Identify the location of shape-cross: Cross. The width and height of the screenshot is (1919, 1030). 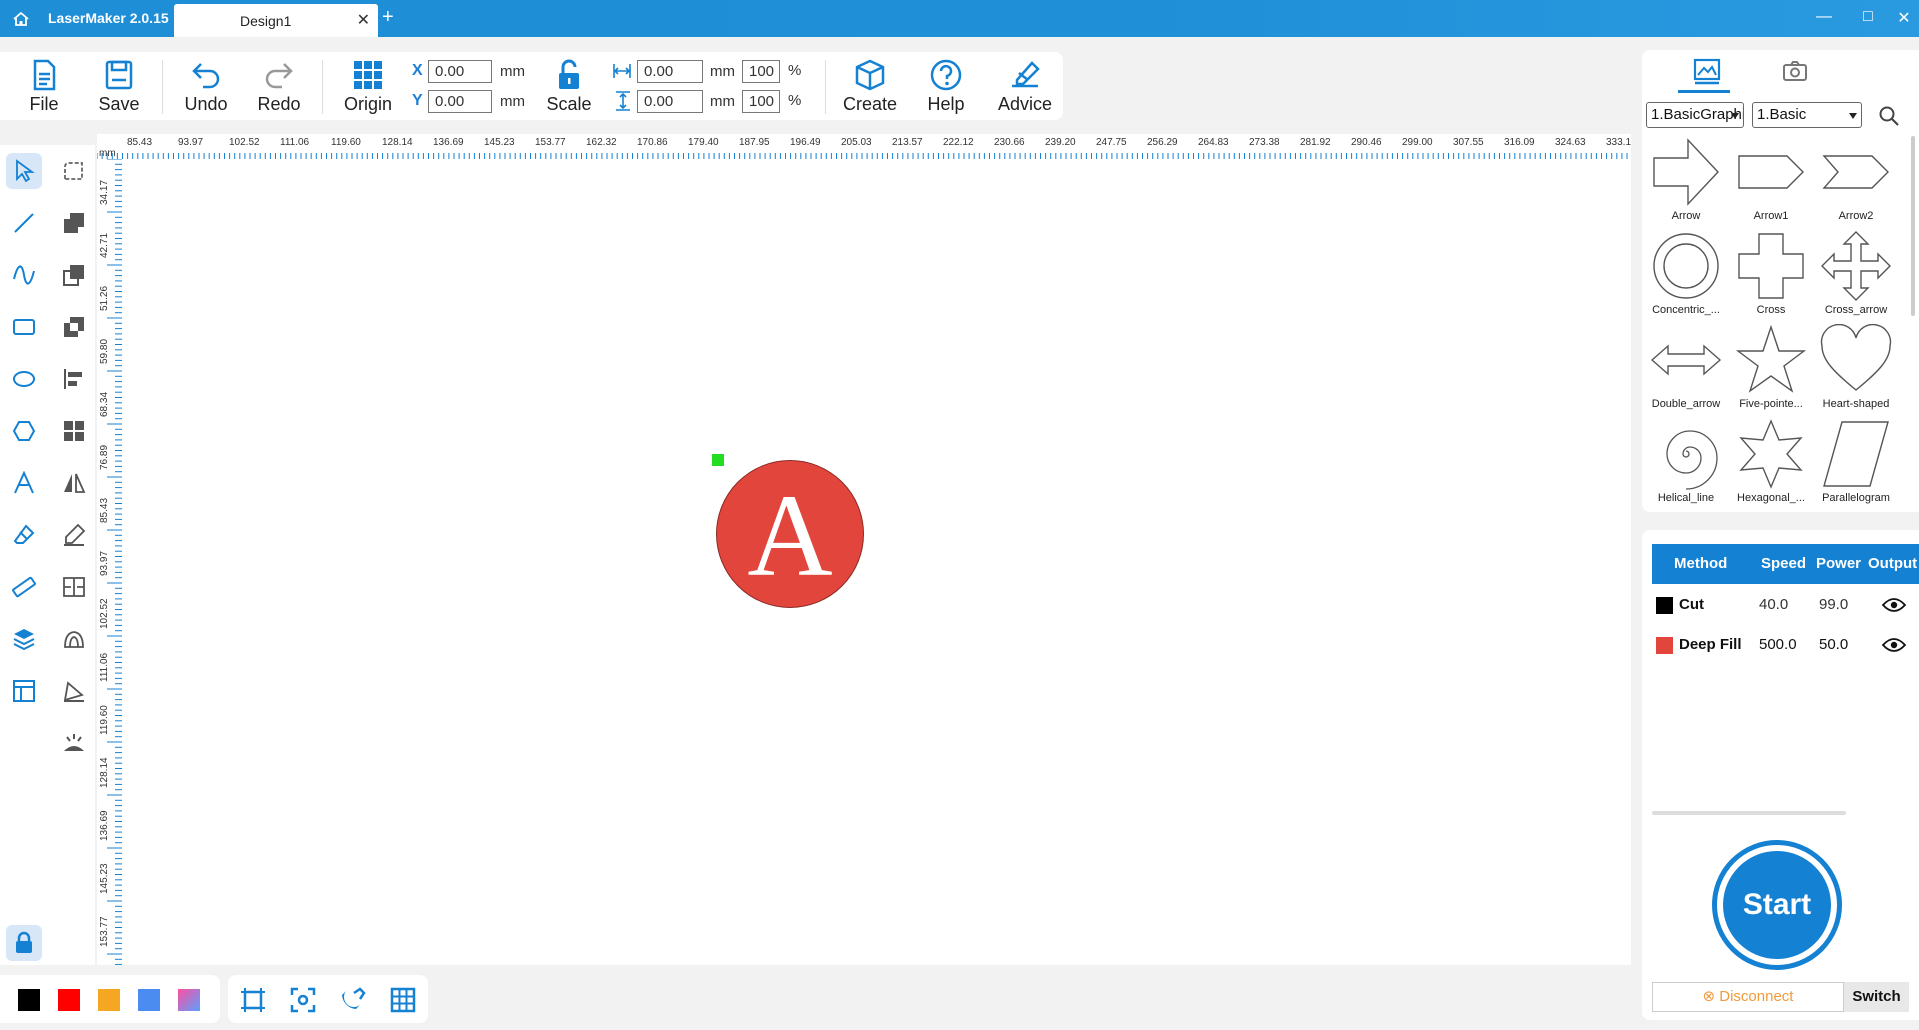
(1771, 275).